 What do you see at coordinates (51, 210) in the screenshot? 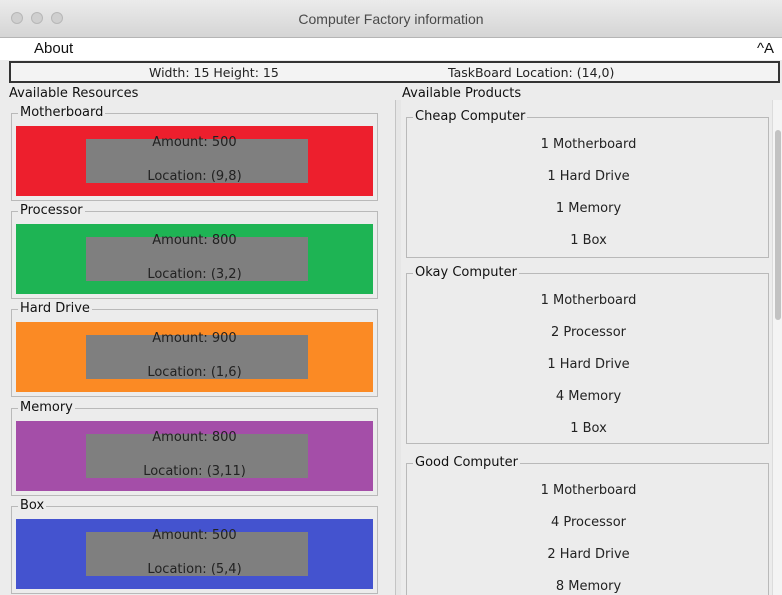
I see `resource-title: Processor` at bounding box center [51, 210].